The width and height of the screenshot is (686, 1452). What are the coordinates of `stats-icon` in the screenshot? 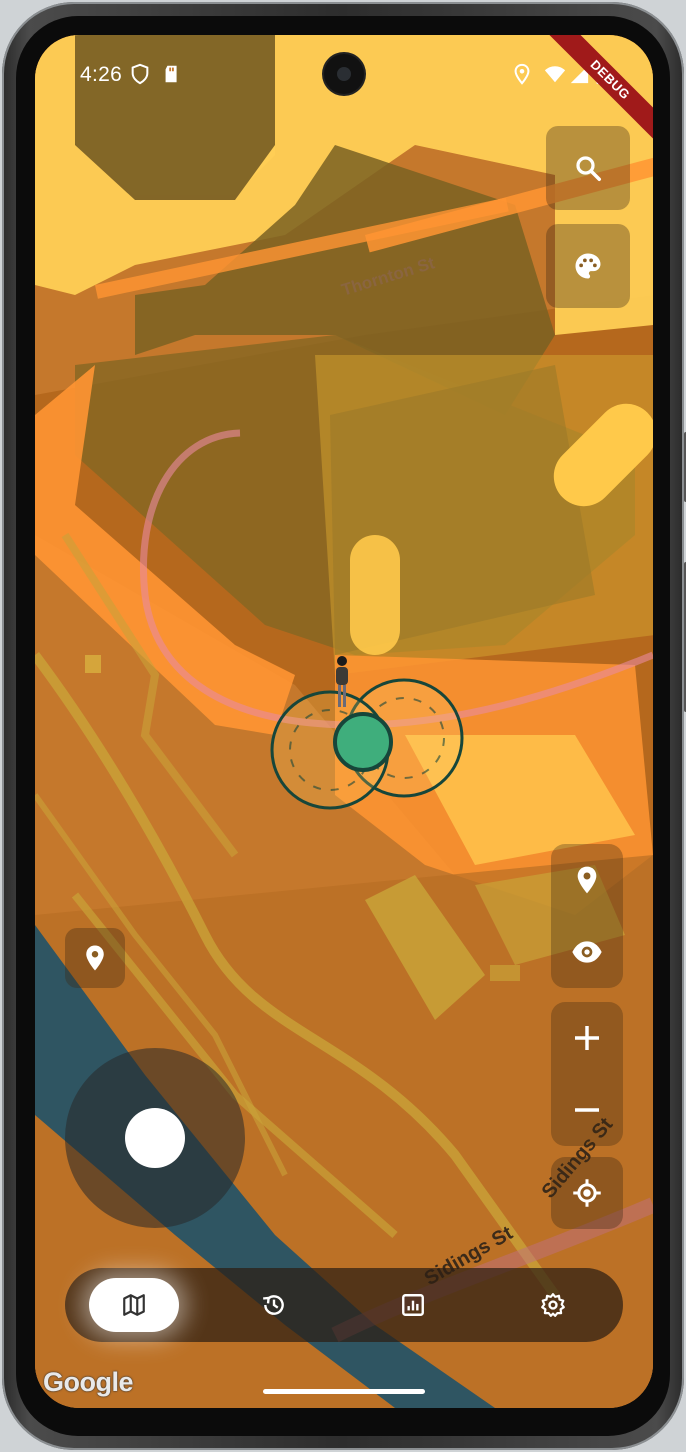 It's located at (413, 1305).